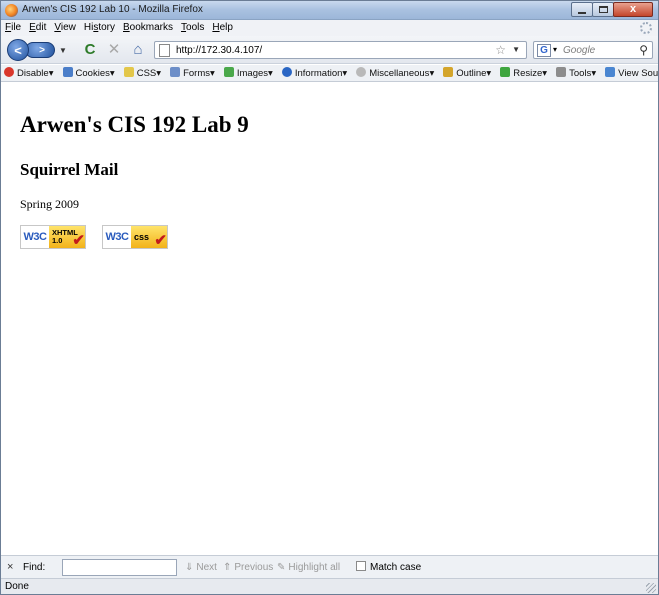 Image resolution: width=659 pixels, height=595 pixels. I want to click on search-box: G ▾ Google ⚲, so click(593, 50).